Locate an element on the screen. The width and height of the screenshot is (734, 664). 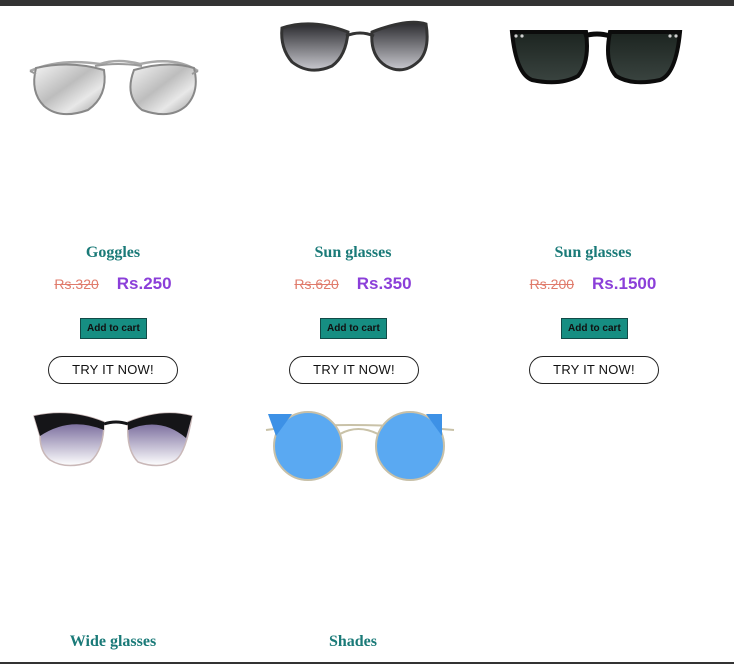
old-price: Rs.620 is located at coordinates (316, 284).